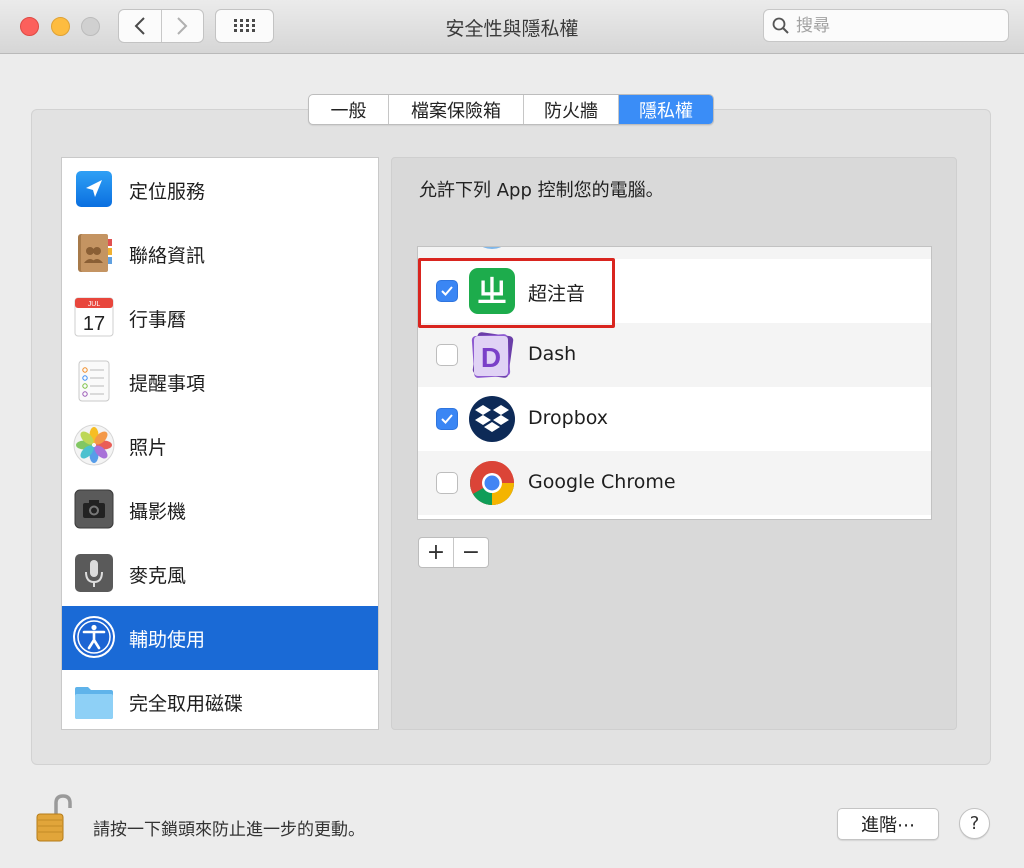 The width and height of the screenshot is (1024, 868). I want to click on list-item: D Dash, so click(674, 355).